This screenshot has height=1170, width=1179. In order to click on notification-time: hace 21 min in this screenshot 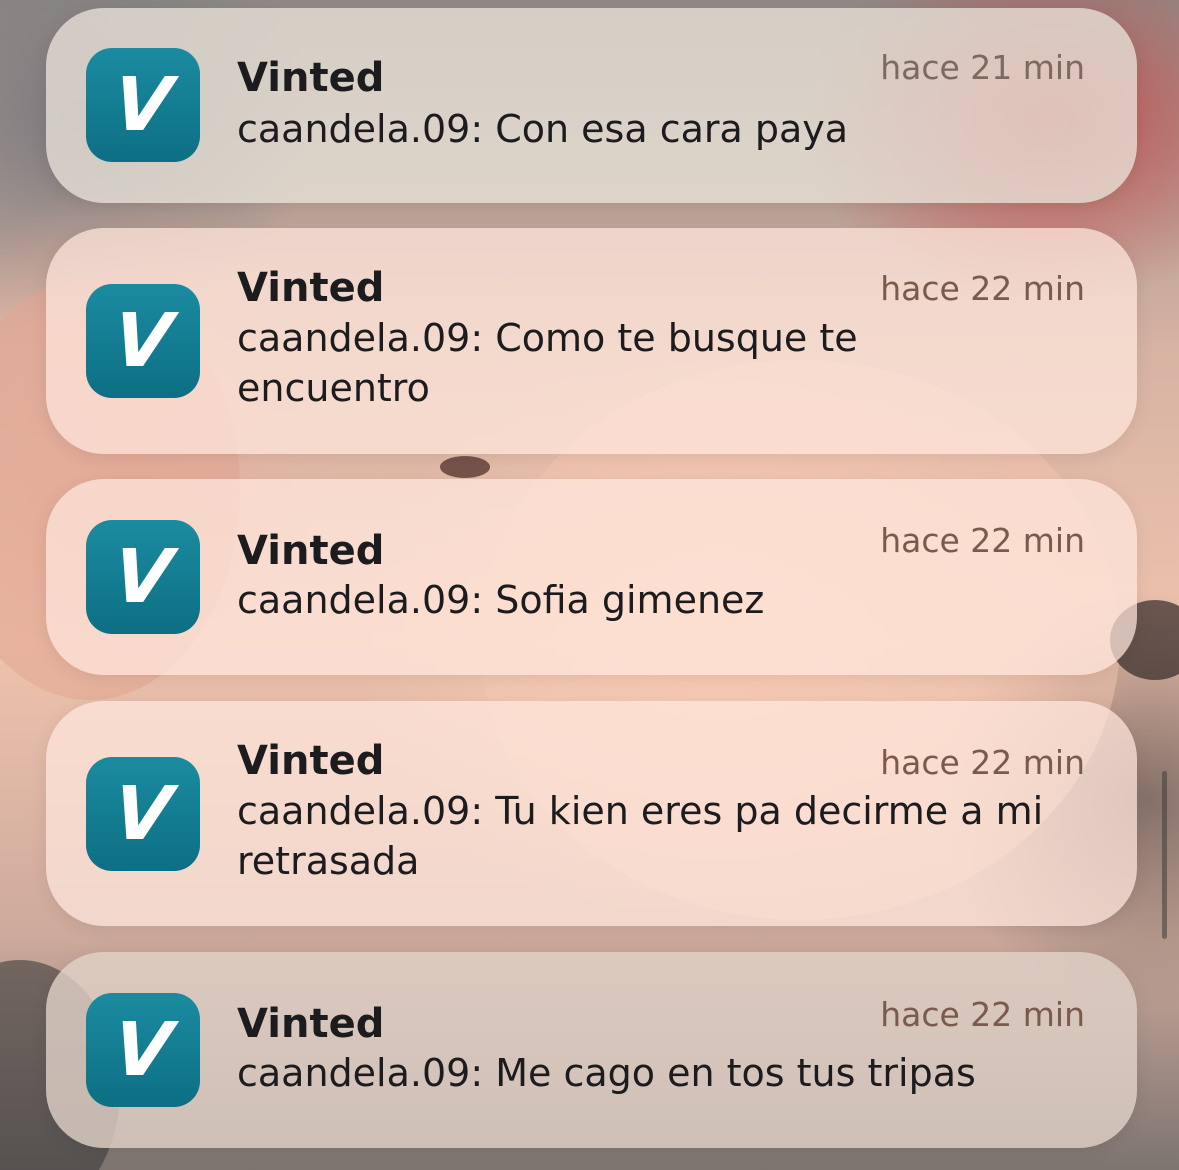, I will do `click(982, 67)`.